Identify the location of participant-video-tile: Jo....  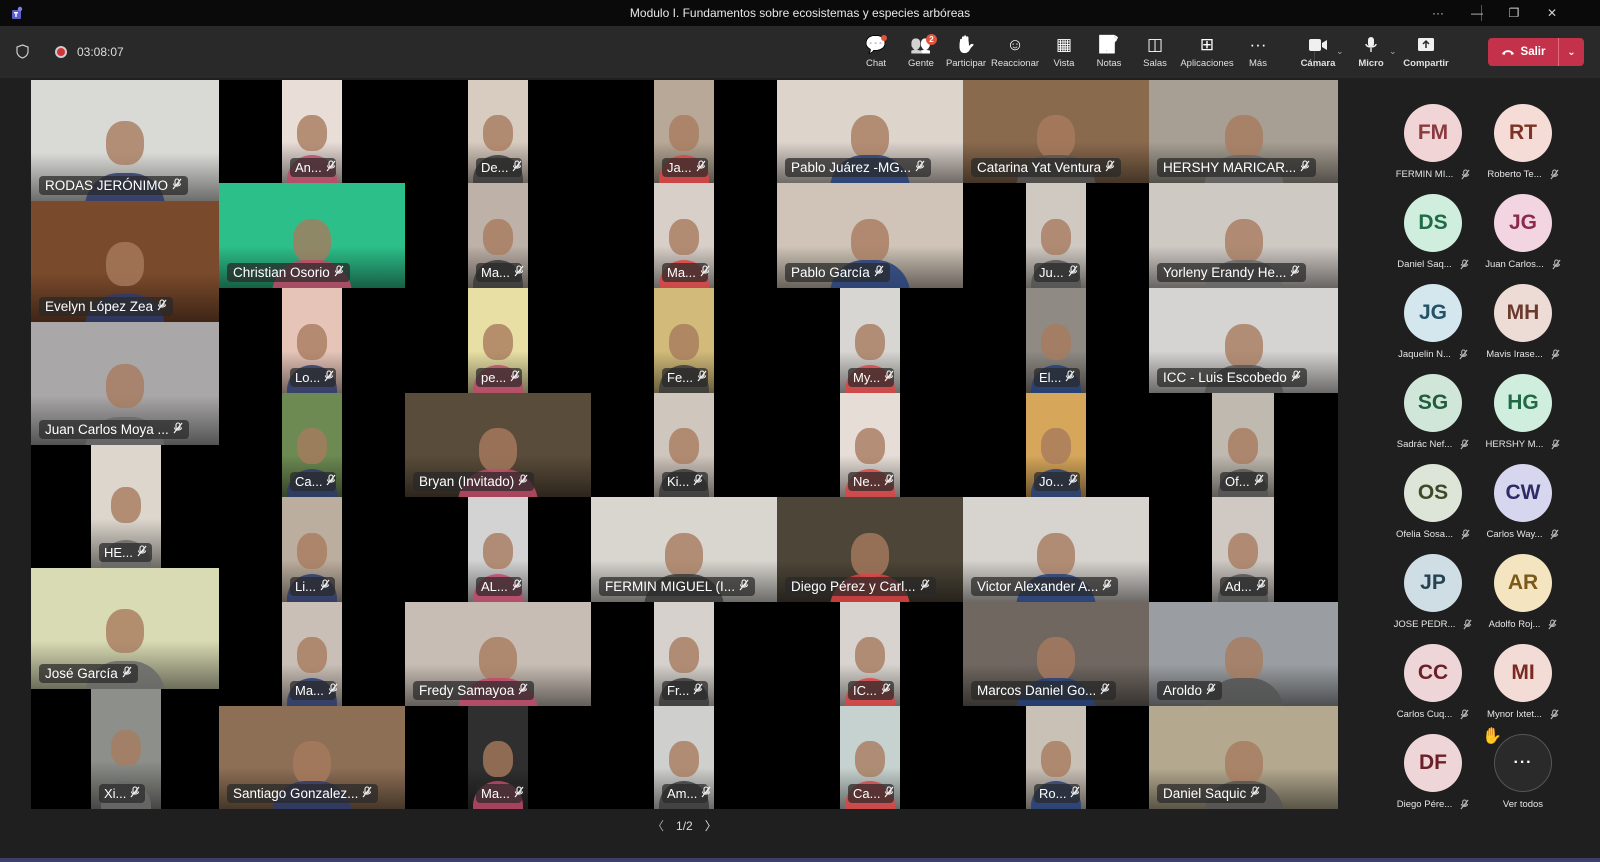
(1056, 445).